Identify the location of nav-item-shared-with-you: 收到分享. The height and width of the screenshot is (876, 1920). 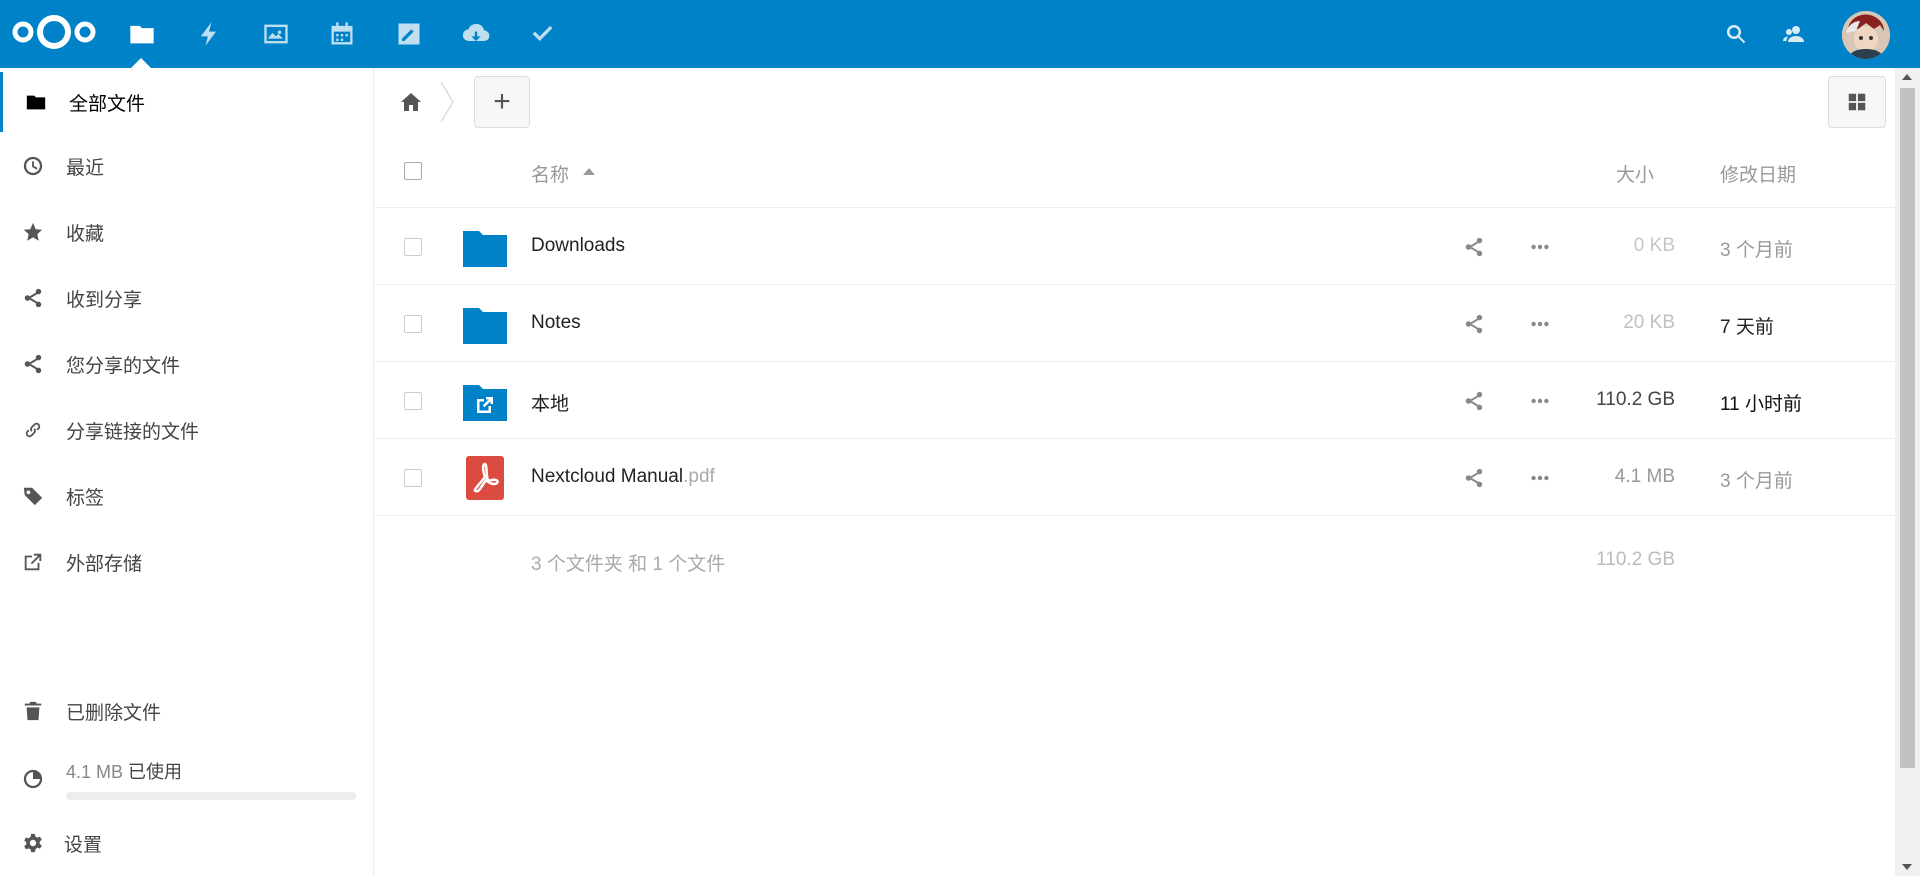
(186, 298).